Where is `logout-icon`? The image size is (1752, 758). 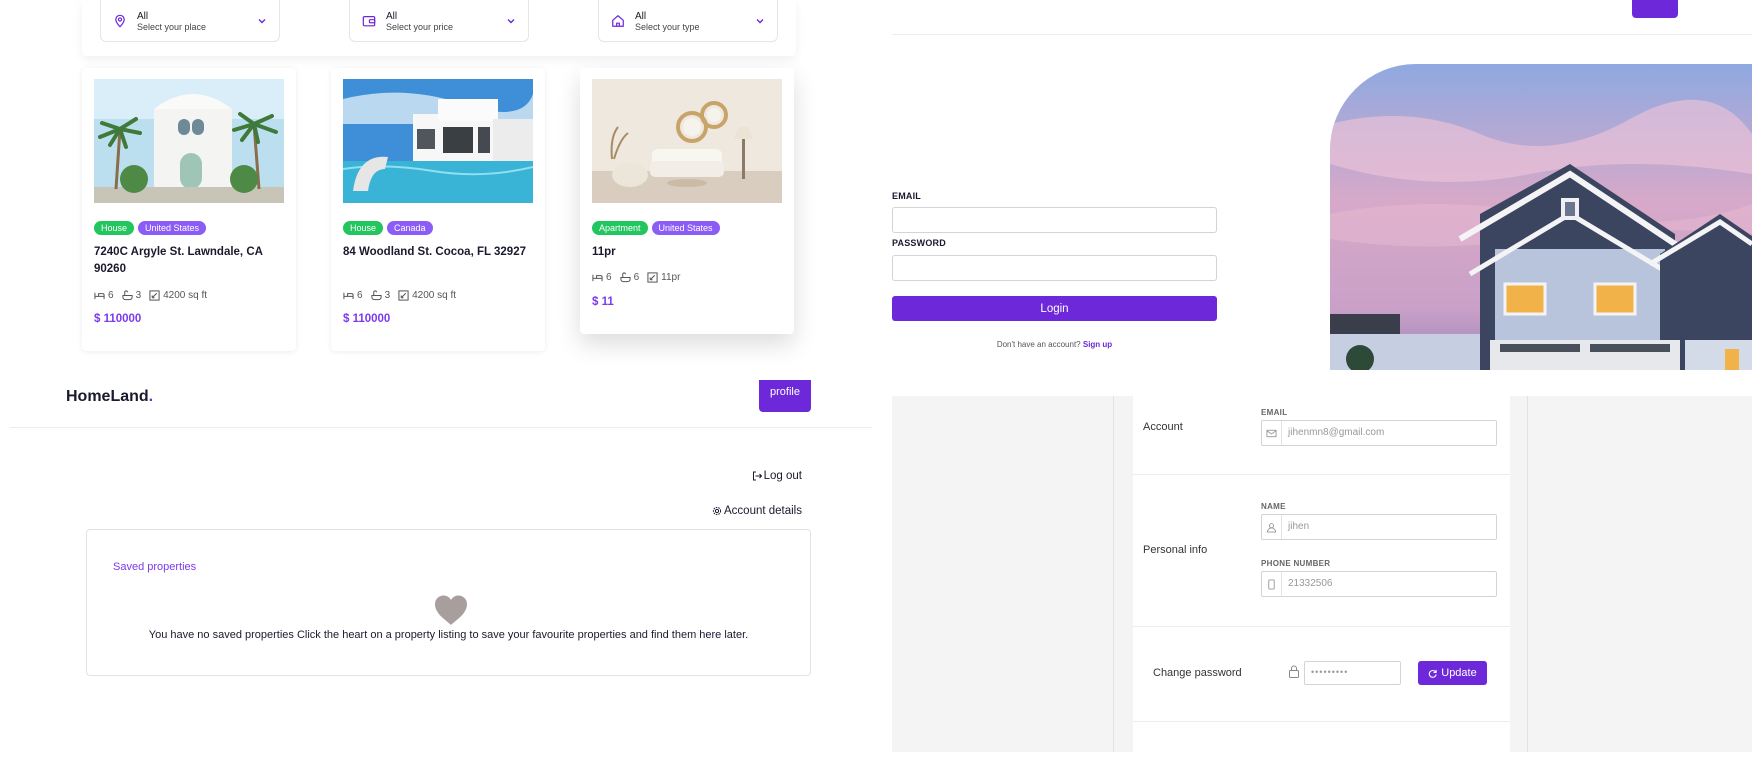
logout-icon is located at coordinates (757, 476).